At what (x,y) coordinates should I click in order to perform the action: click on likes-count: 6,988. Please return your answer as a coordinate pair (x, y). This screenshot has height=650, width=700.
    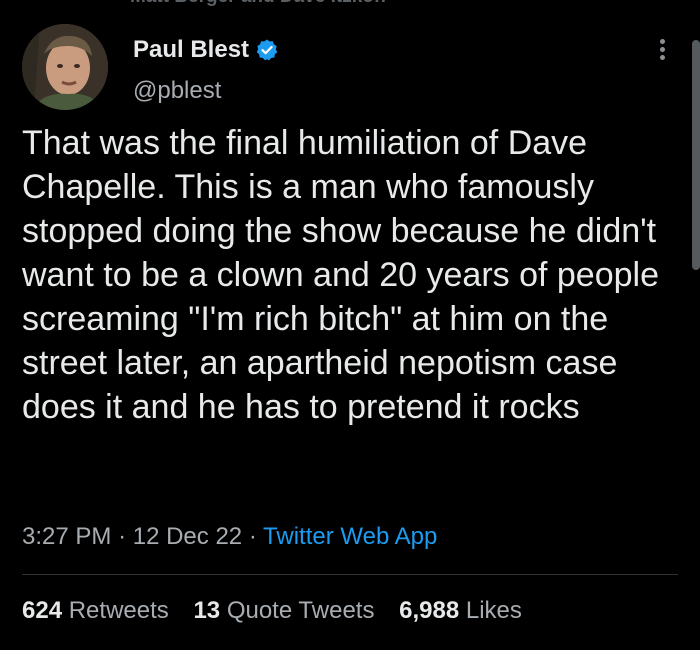
    Looking at the image, I should click on (429, 610).